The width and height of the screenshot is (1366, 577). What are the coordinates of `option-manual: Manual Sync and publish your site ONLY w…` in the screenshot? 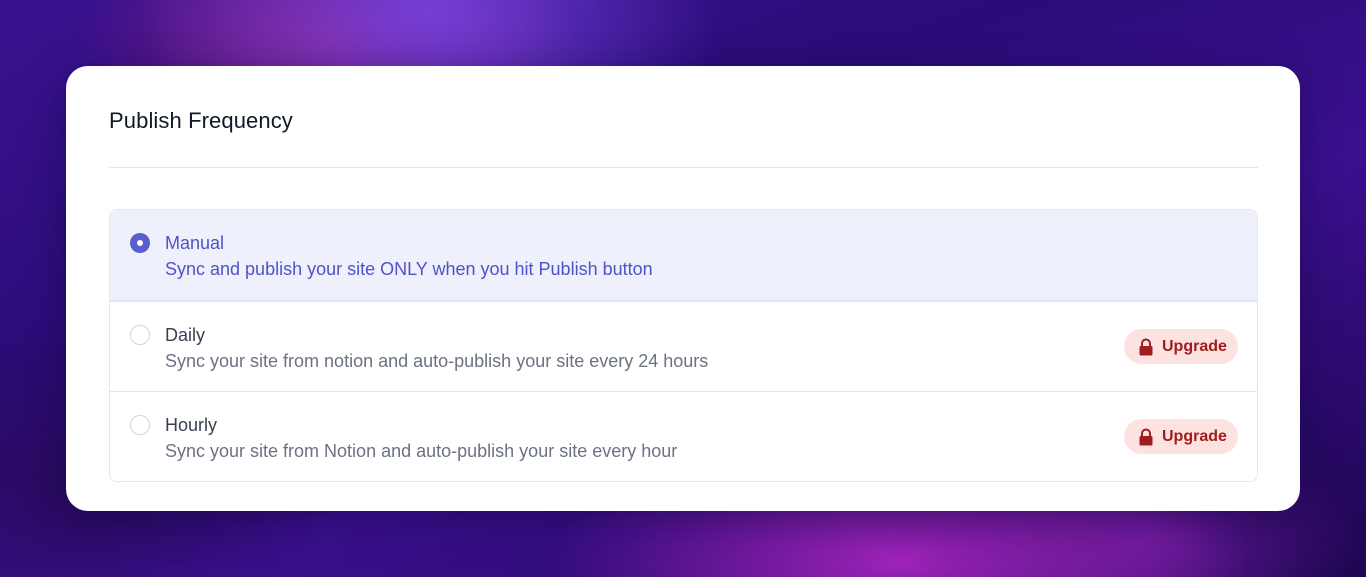 It's located at (683, 255).